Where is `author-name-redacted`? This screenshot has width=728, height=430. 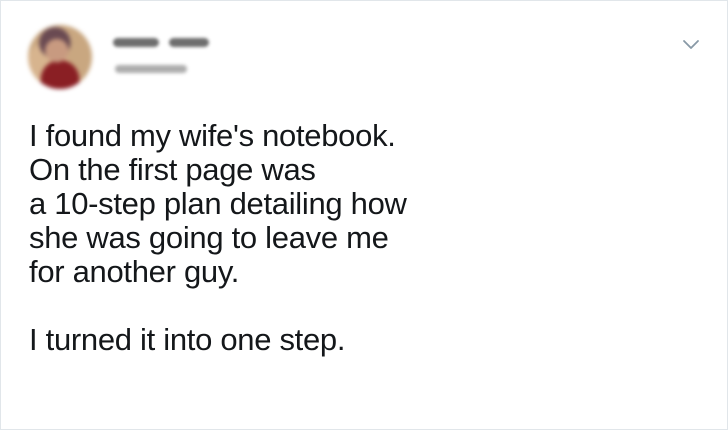 author-name-redacted is located at coordinates (161, 42).